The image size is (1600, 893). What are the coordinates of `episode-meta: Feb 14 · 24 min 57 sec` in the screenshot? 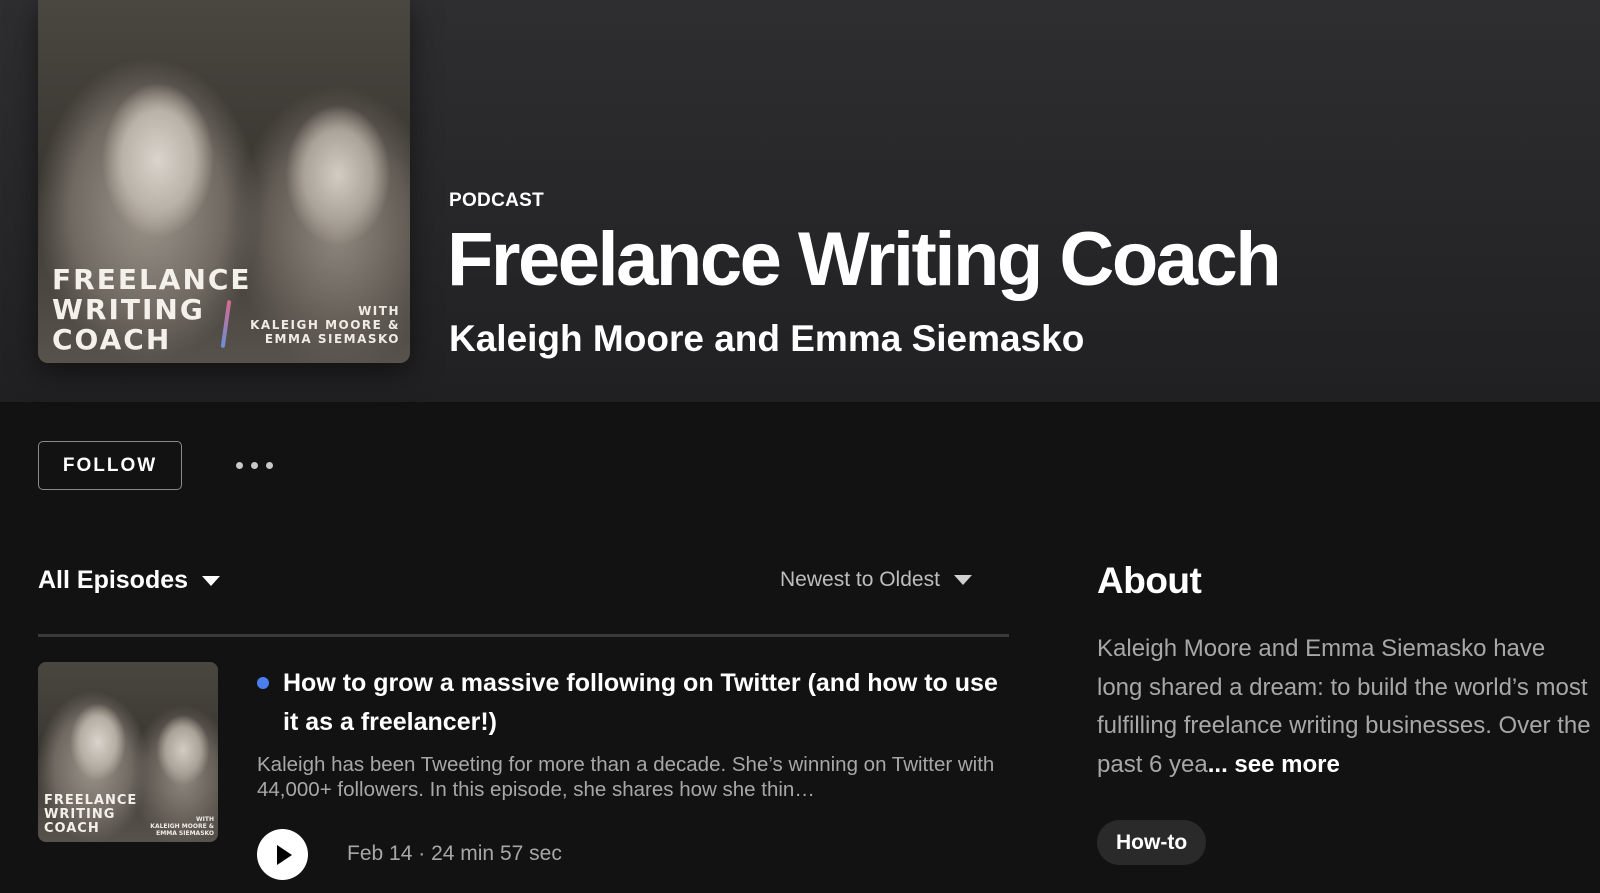 It's located at (454, 854).